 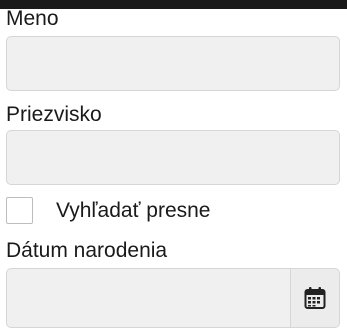 I want to click on exact-search-label: Vyhľadať presne, so click(x=133, y=211).